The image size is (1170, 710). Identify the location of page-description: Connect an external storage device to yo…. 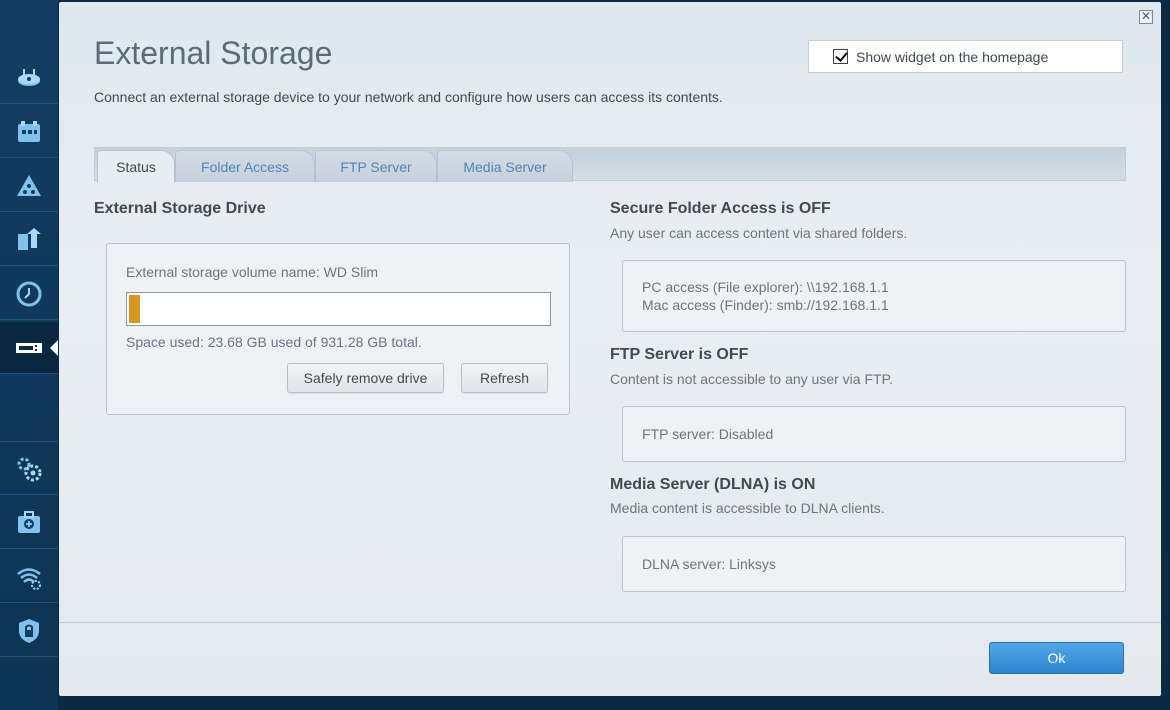
(408, 97).